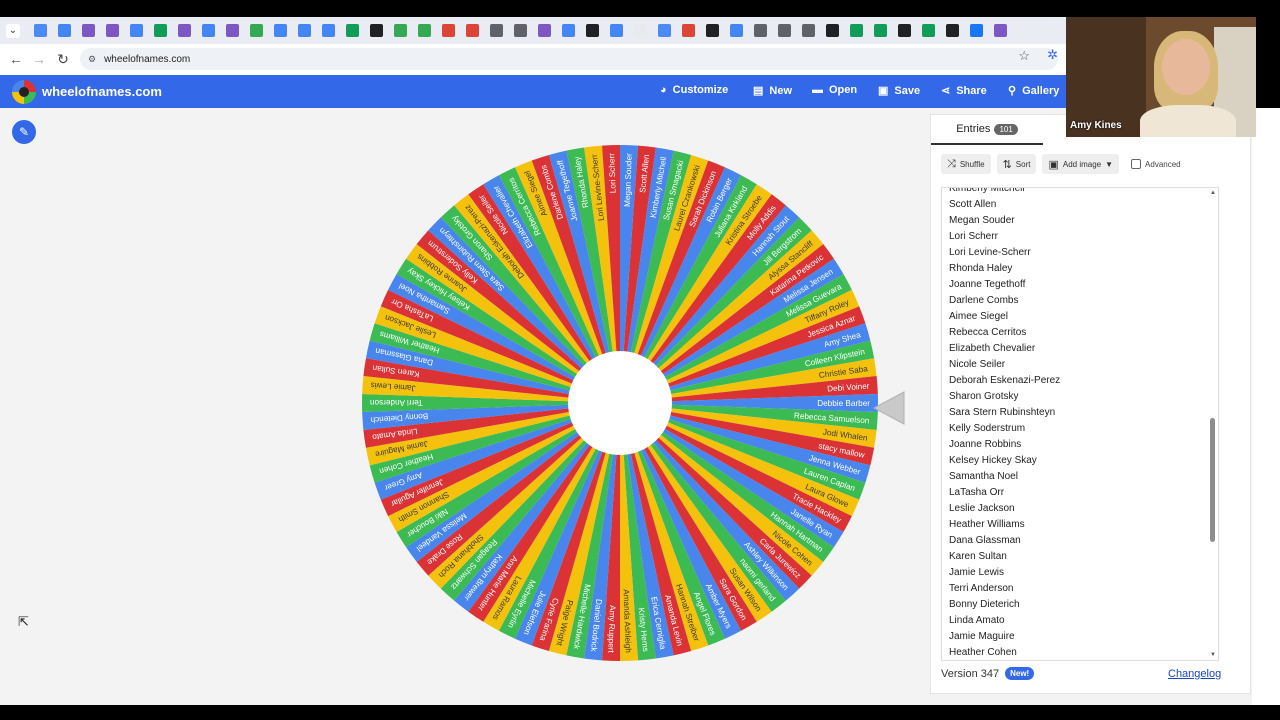  What do you see at coordinates (1004, 285) in the screenshot?
I see `entry-item: Joanne Tegethoff` at bounding box center [1004, 285].